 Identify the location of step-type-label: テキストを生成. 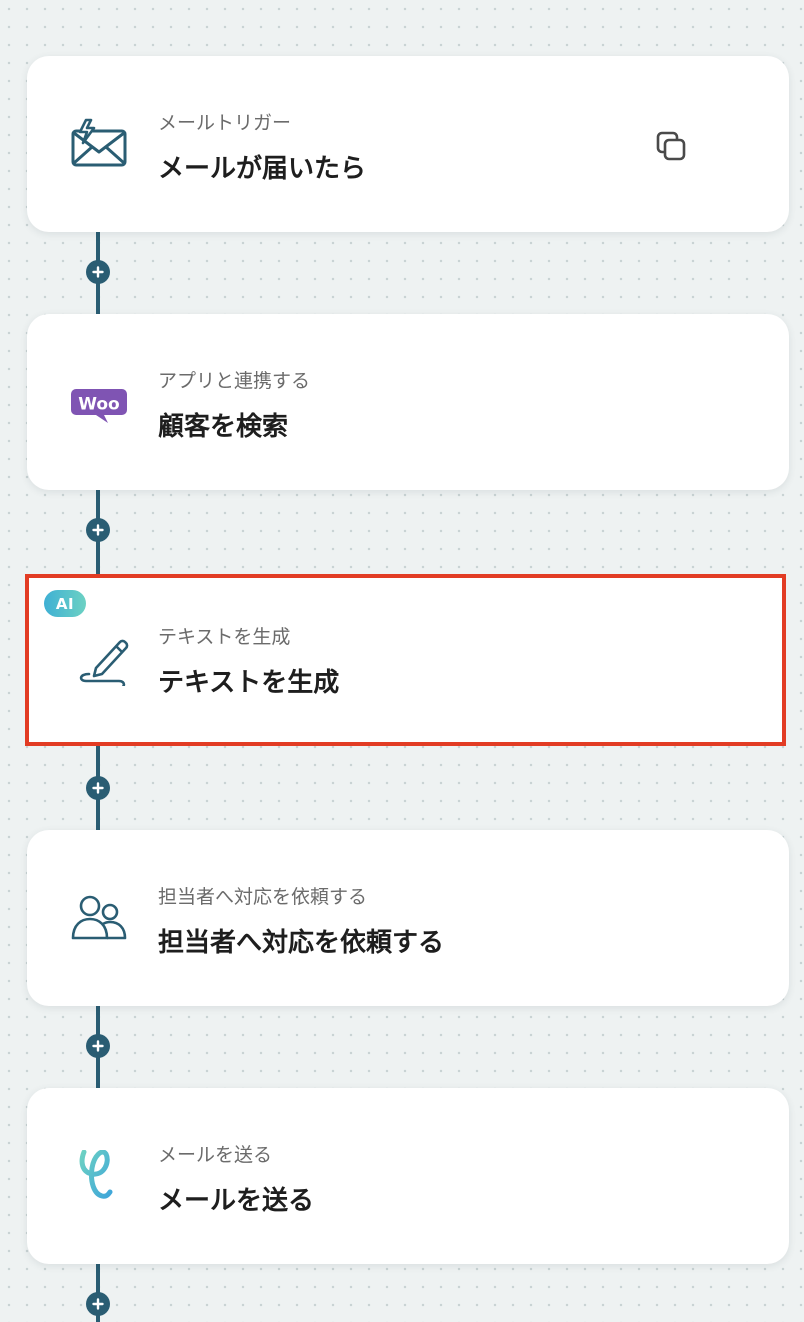
(224, 637).